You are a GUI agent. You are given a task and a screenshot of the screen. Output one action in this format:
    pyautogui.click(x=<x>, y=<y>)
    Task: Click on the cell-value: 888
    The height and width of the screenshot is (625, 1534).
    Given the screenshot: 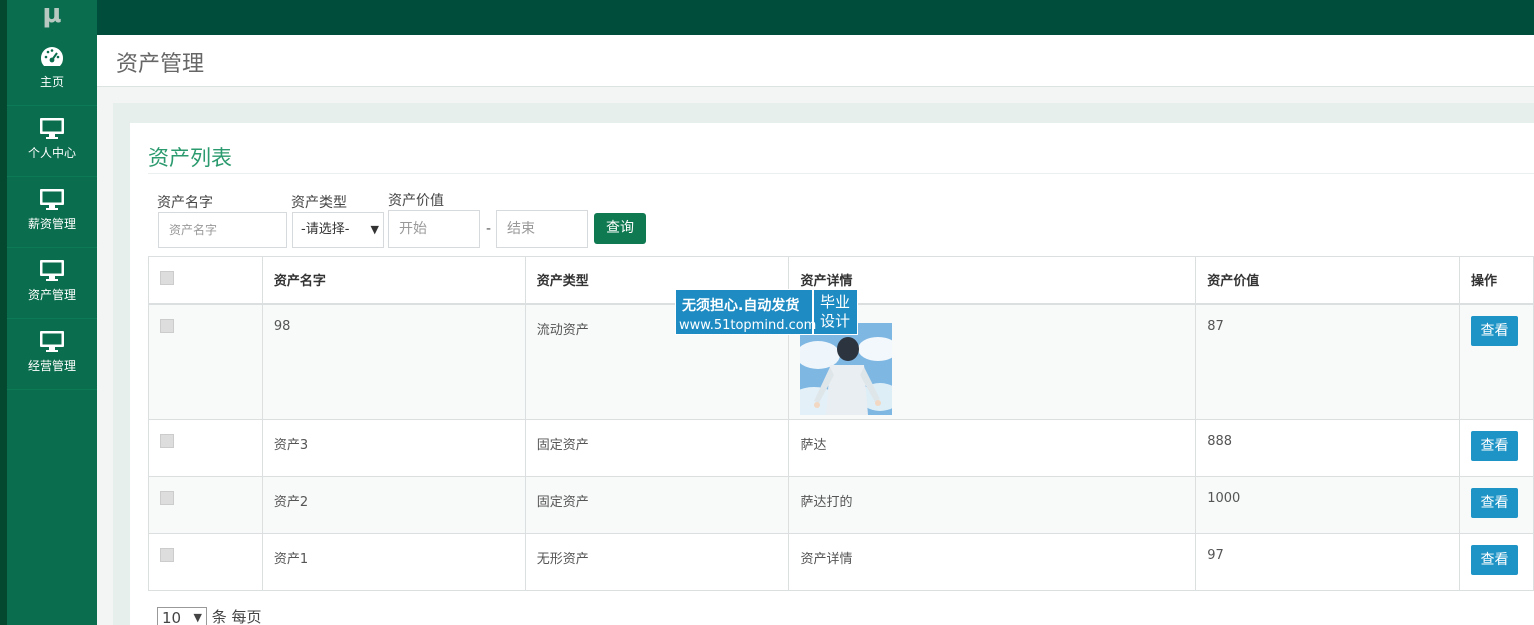 What is the action you would take?
    pyautogui.click(x=1327, y=448)
    